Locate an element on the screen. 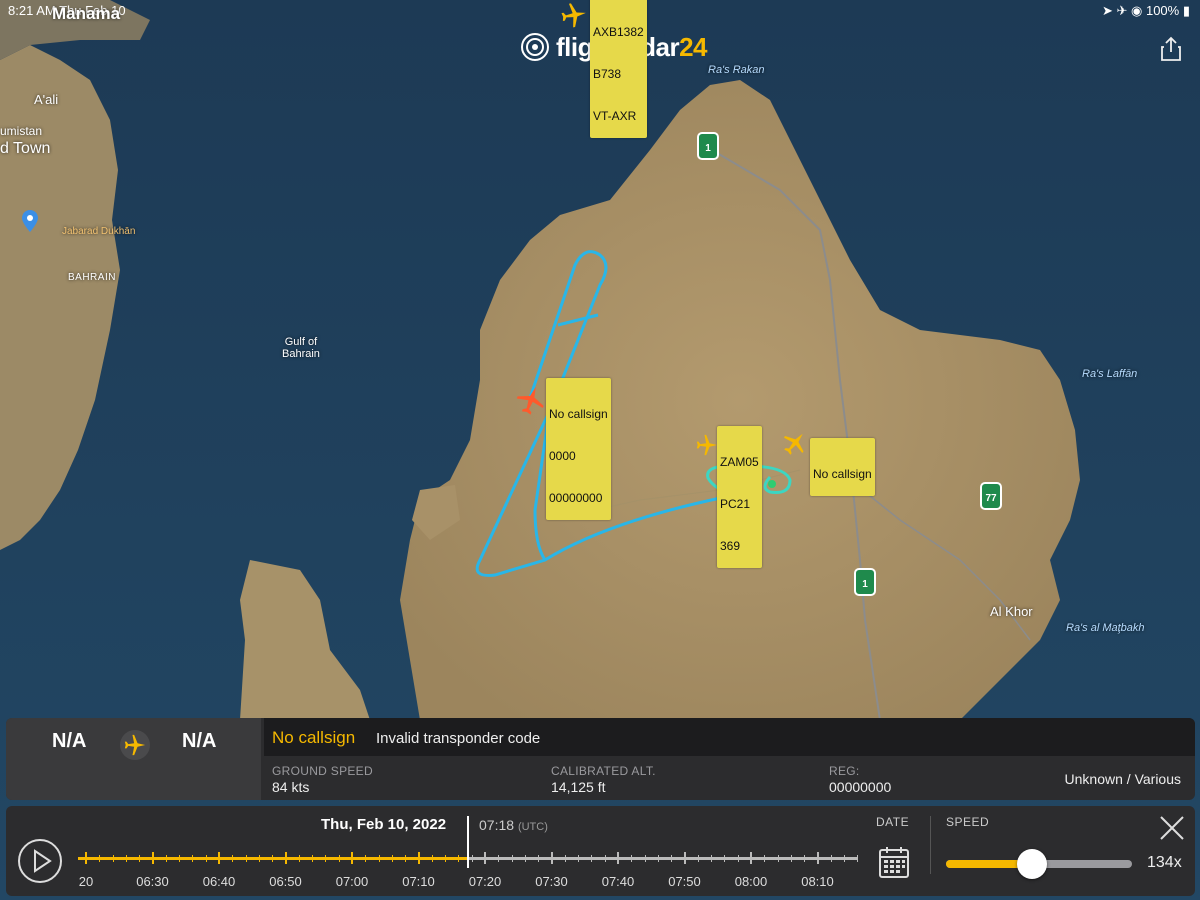  road-shield-1-south: 1 is located at coordinates (865, 582).